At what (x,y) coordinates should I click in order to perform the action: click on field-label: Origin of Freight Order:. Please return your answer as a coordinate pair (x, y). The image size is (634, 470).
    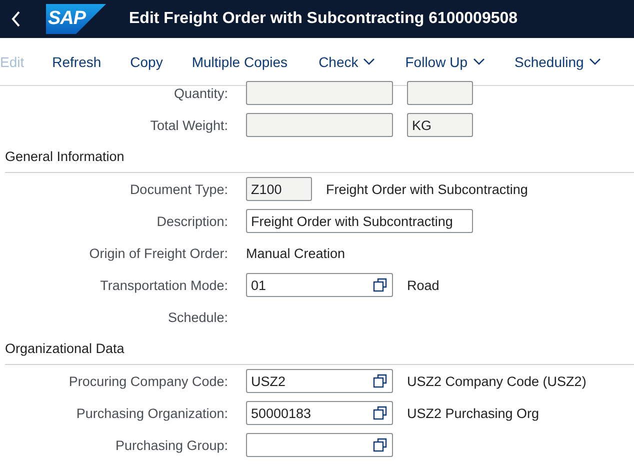
    Looking at the image, I should click on (158, 253).